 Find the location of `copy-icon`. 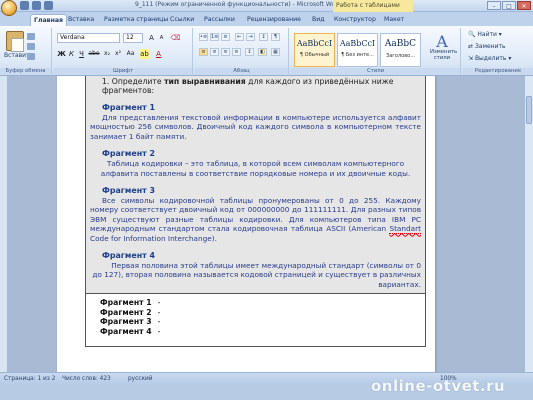

copy-icon is located at coordinates (31, 46).